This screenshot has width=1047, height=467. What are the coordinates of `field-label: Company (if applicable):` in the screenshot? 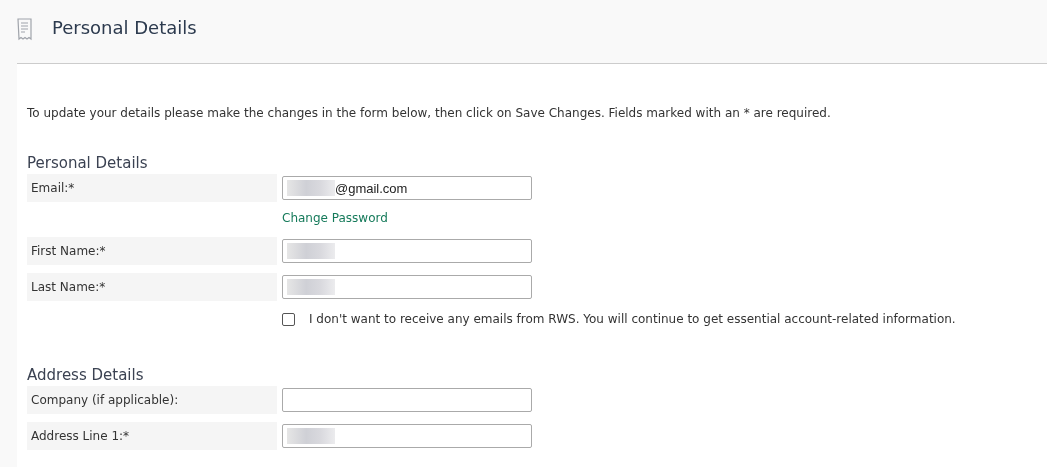 It's located at (152, 400).